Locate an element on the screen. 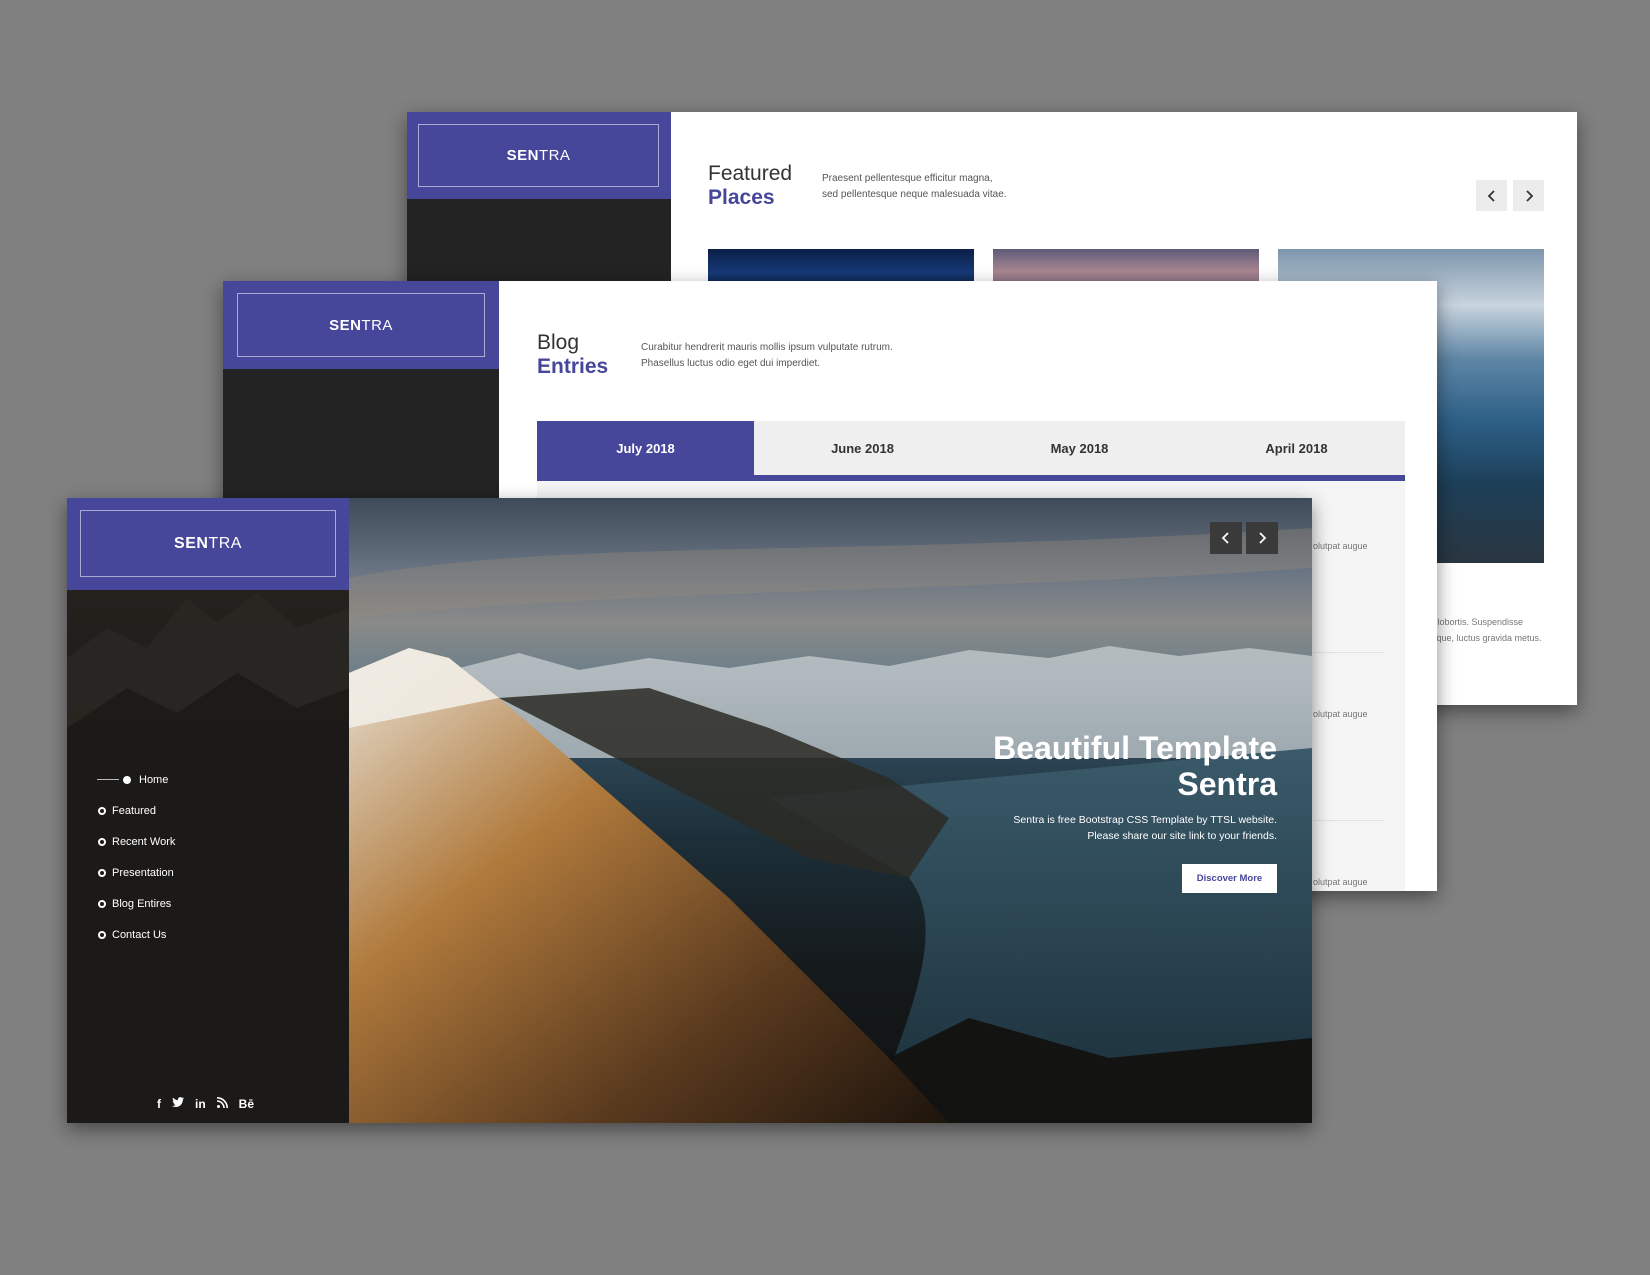  nav-item-presentation: Presentation is located at coordinates (136, 872).